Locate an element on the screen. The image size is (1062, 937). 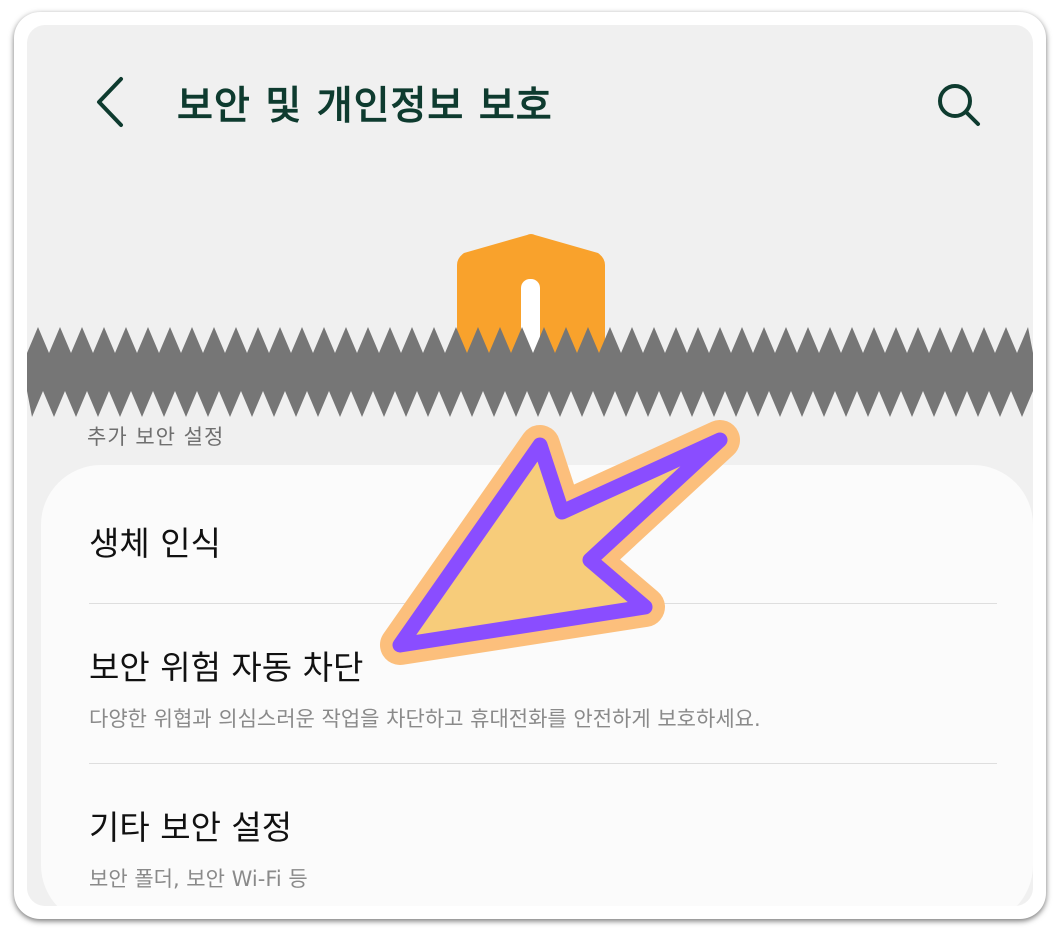
other-security-title: 기타 보안 설정 is located at coordinates (191, 827).